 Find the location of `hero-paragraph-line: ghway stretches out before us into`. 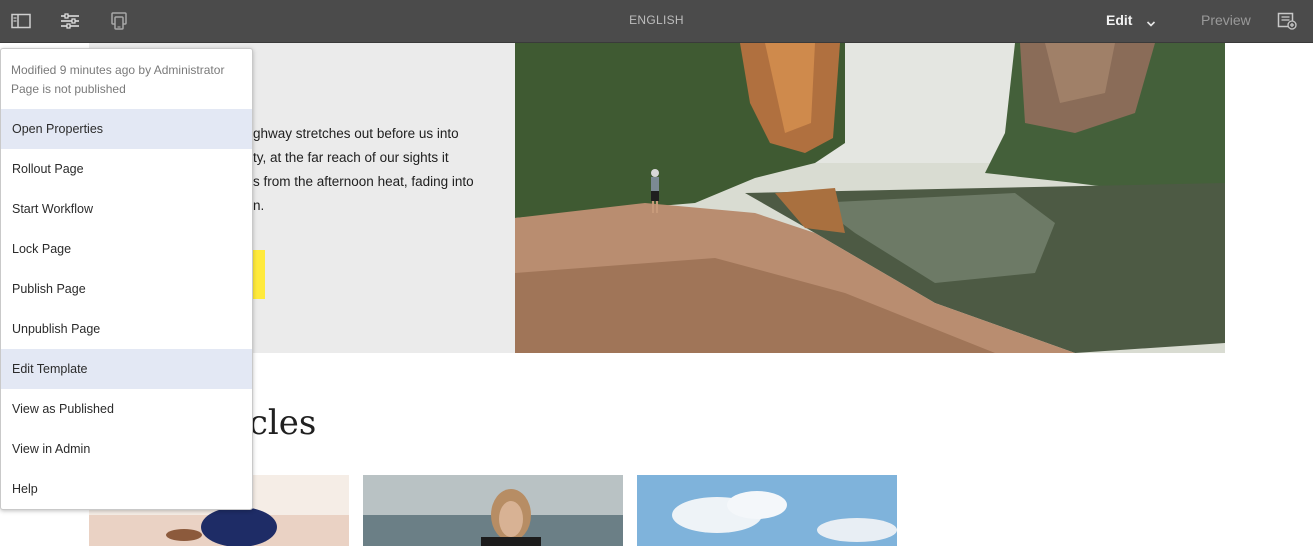

hero-paragraph-line: ghway stretches out before us into is located at coordinates (356, 133).